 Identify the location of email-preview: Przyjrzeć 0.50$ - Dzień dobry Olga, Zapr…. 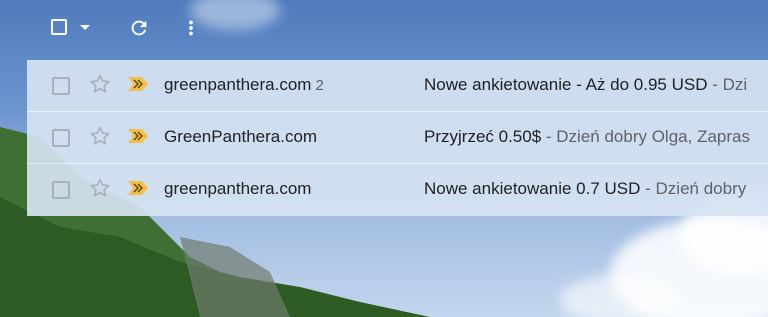
(596, 137).